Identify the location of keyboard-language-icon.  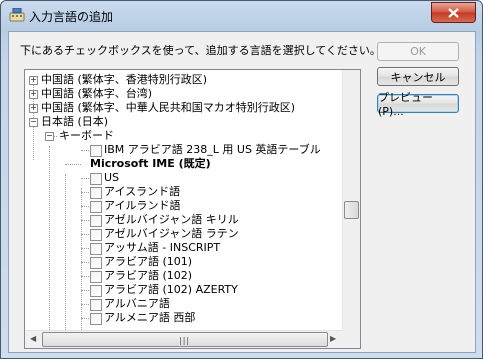
(17, 15).